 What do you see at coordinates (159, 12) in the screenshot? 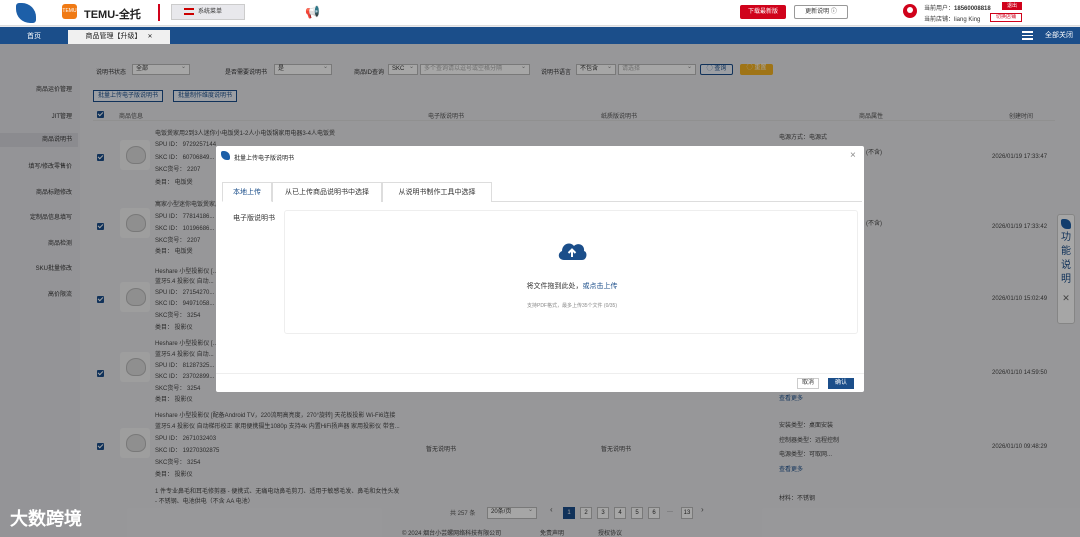
I see `divider` at bounding box center [159, 12].